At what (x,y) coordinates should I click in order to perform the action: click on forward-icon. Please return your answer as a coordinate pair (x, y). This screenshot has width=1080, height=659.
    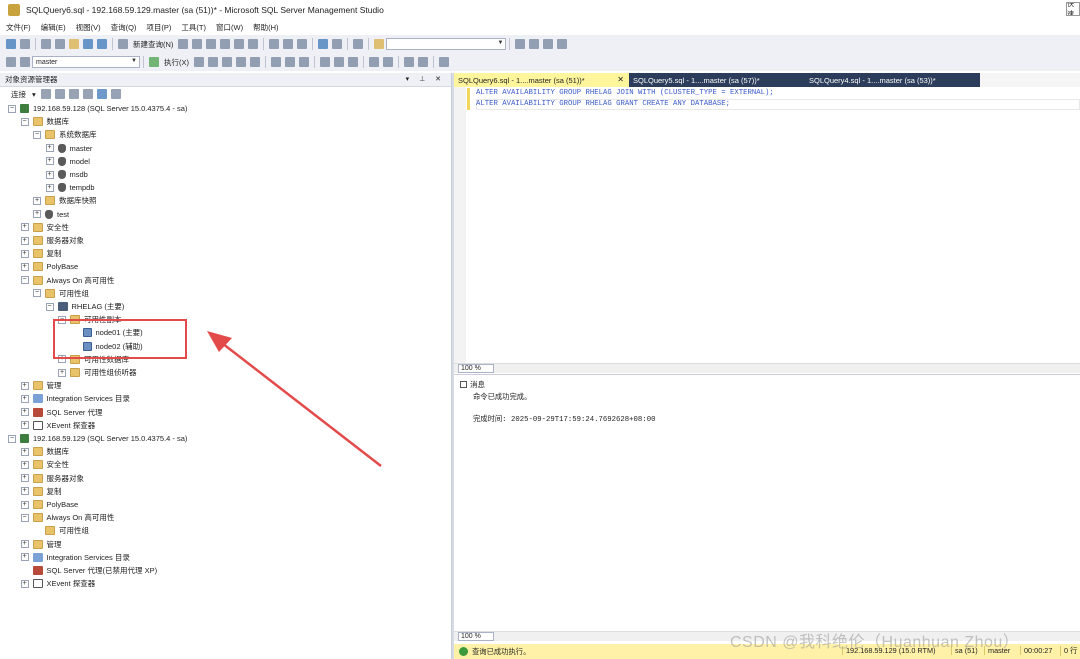
    Looking at the image, I should click on (25, 44).